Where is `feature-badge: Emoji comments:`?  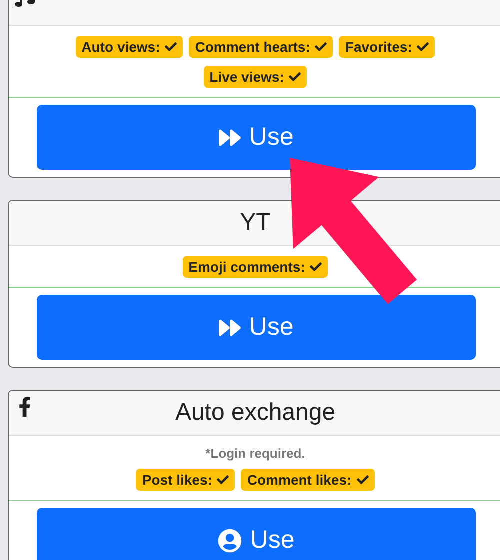
feature-badge: Emoji comments: is located at coordinates (255, 267).